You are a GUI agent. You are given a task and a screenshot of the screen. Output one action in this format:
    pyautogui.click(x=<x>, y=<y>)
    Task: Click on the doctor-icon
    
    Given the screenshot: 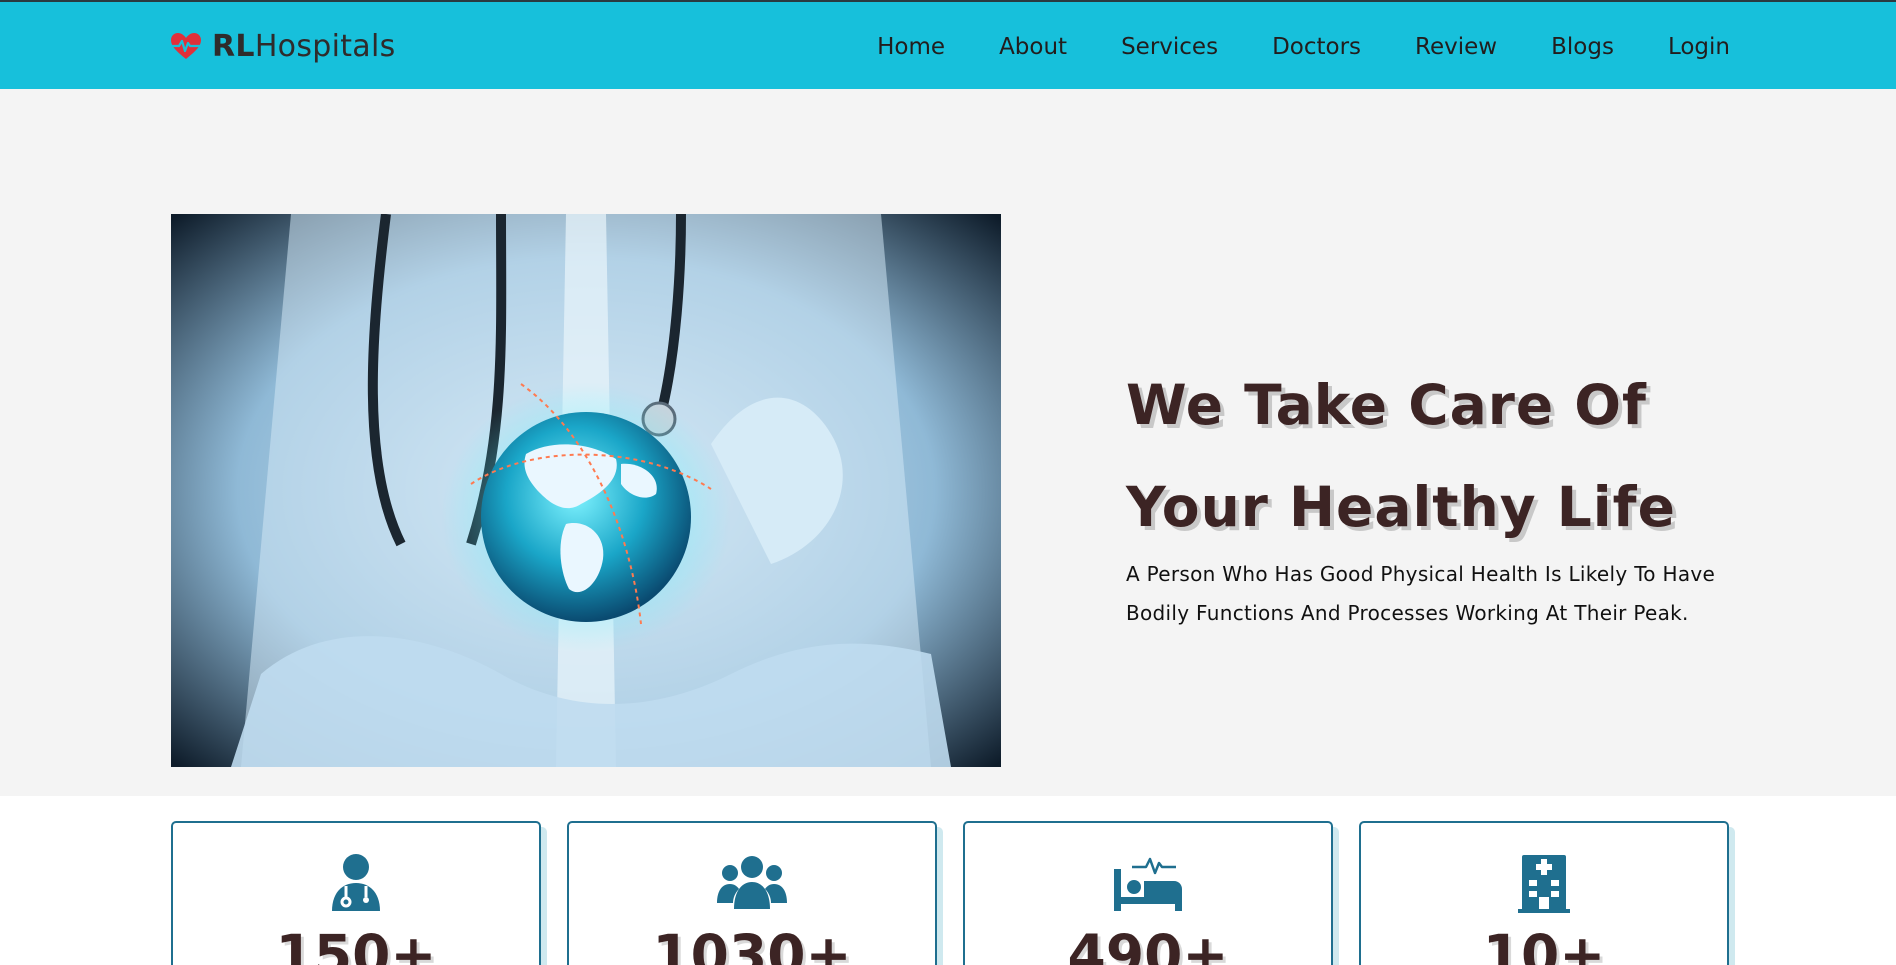 What is the action you would take?
    pyautogui.click(x=356, y=883)
    